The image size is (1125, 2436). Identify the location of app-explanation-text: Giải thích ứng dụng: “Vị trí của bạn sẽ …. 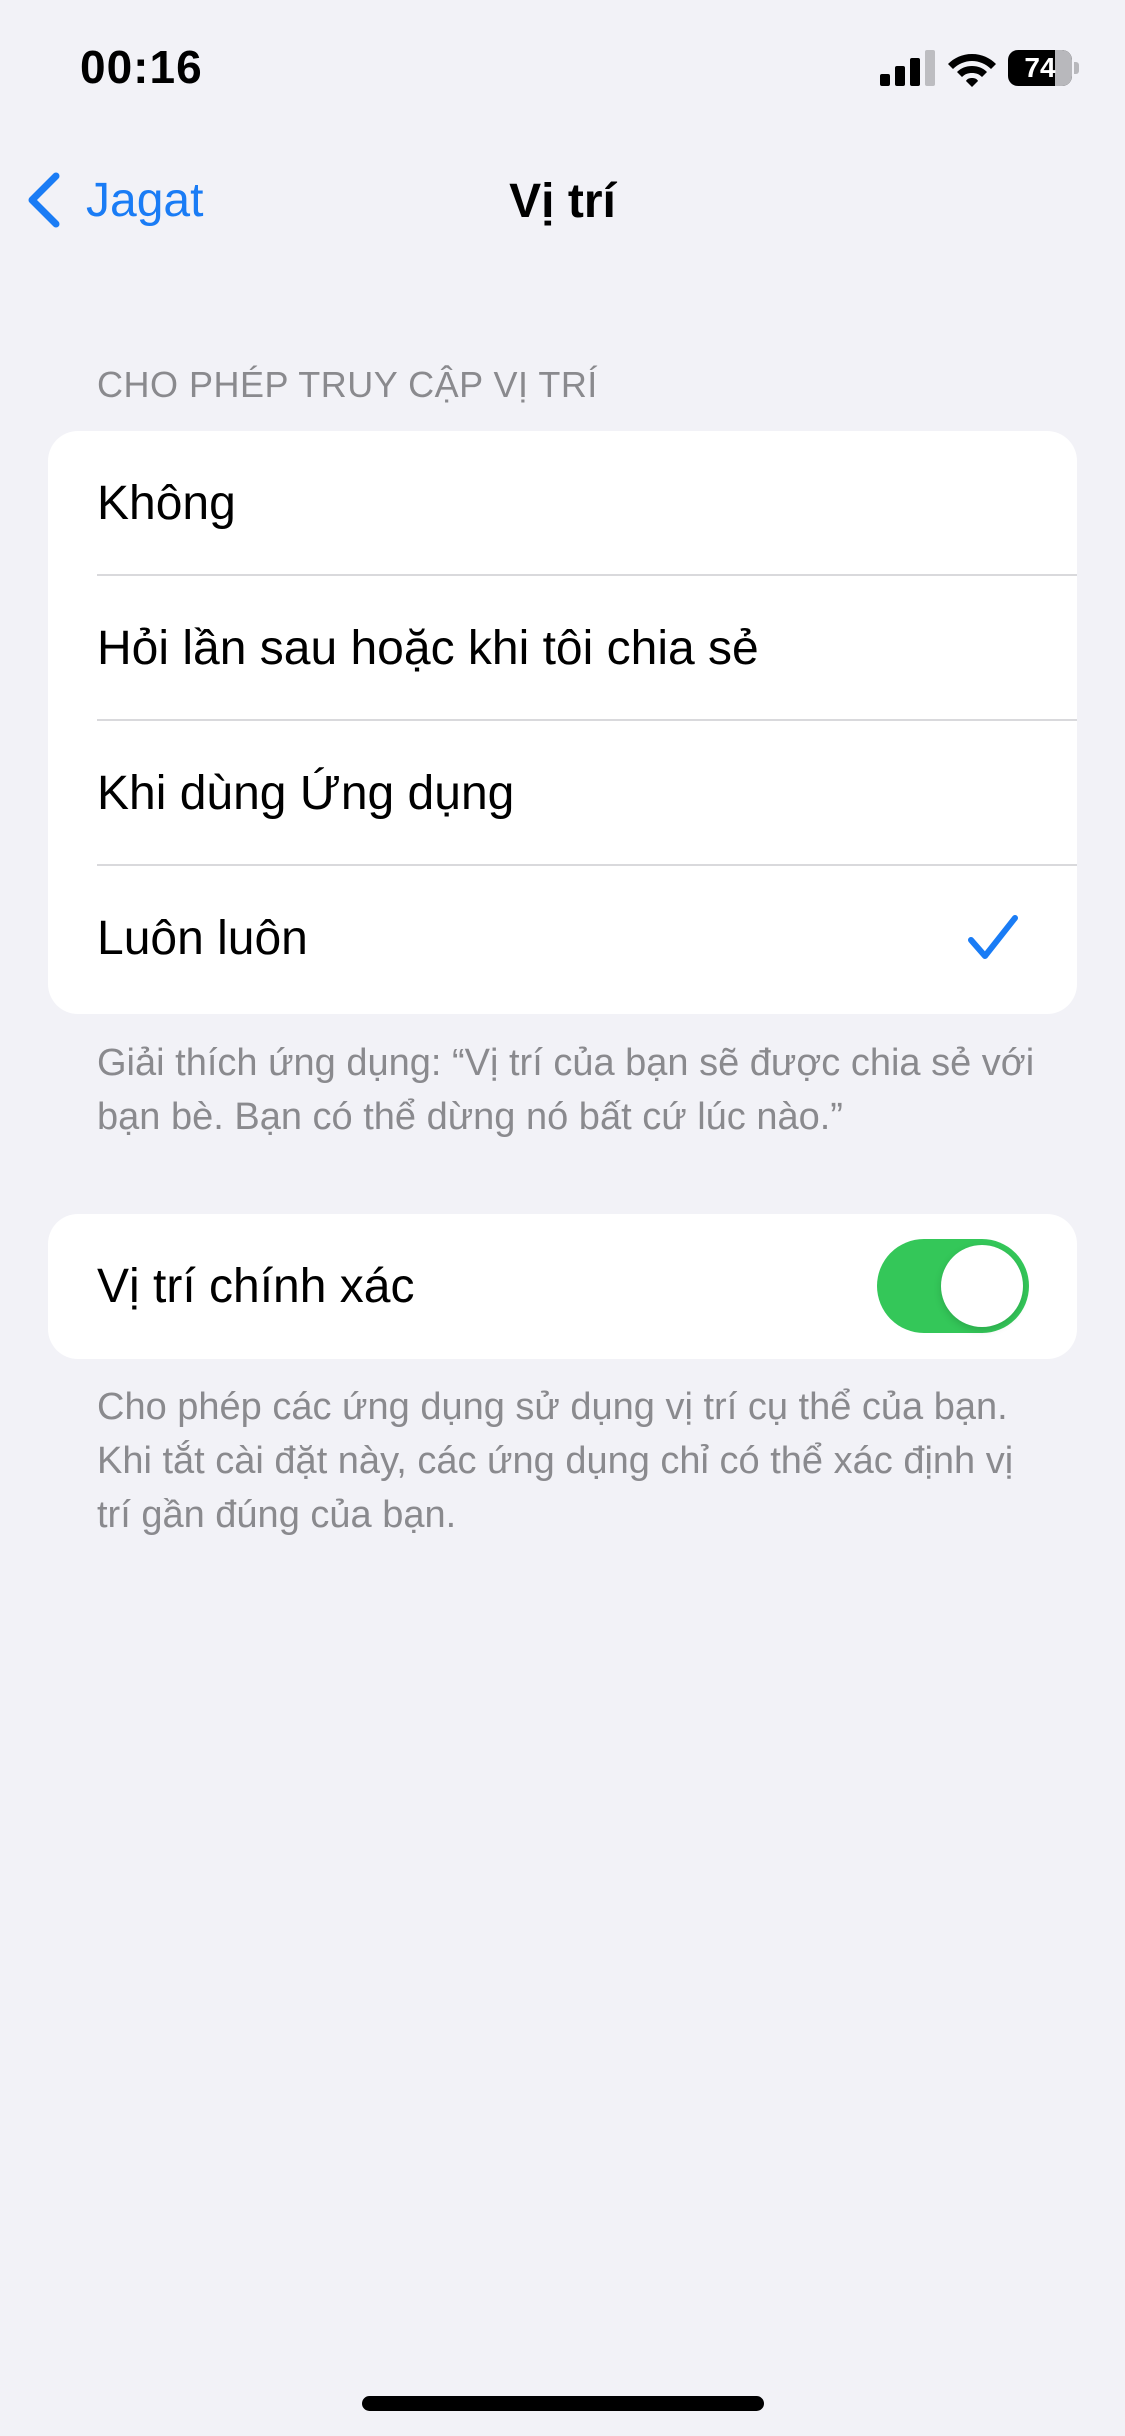
(566, 1090).